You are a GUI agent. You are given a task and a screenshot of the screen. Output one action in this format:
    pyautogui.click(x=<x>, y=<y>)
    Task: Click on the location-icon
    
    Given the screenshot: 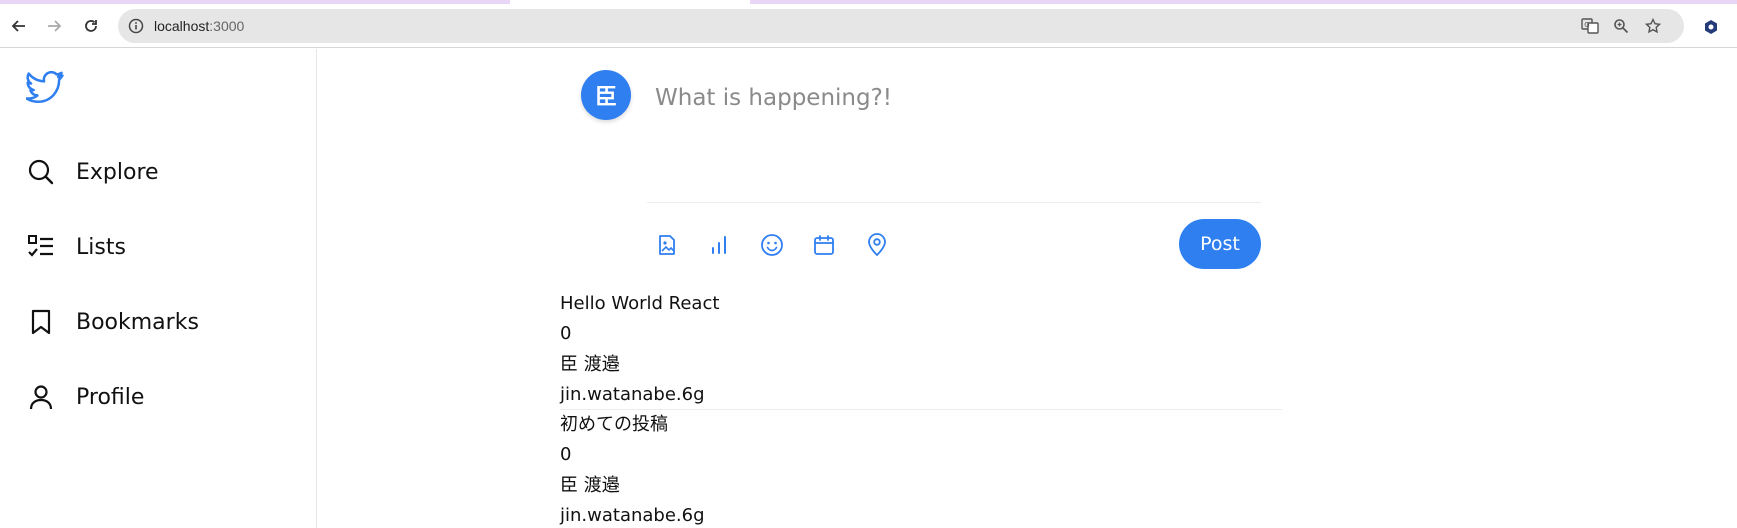 What is the action you would take?
    pyautogui.click(x=877, y=245)
    